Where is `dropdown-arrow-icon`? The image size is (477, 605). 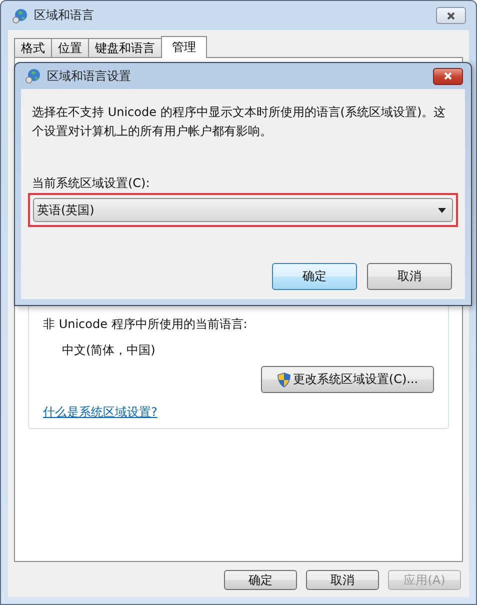 dropdown-arrow-icon is located at coordinates (442, 210).